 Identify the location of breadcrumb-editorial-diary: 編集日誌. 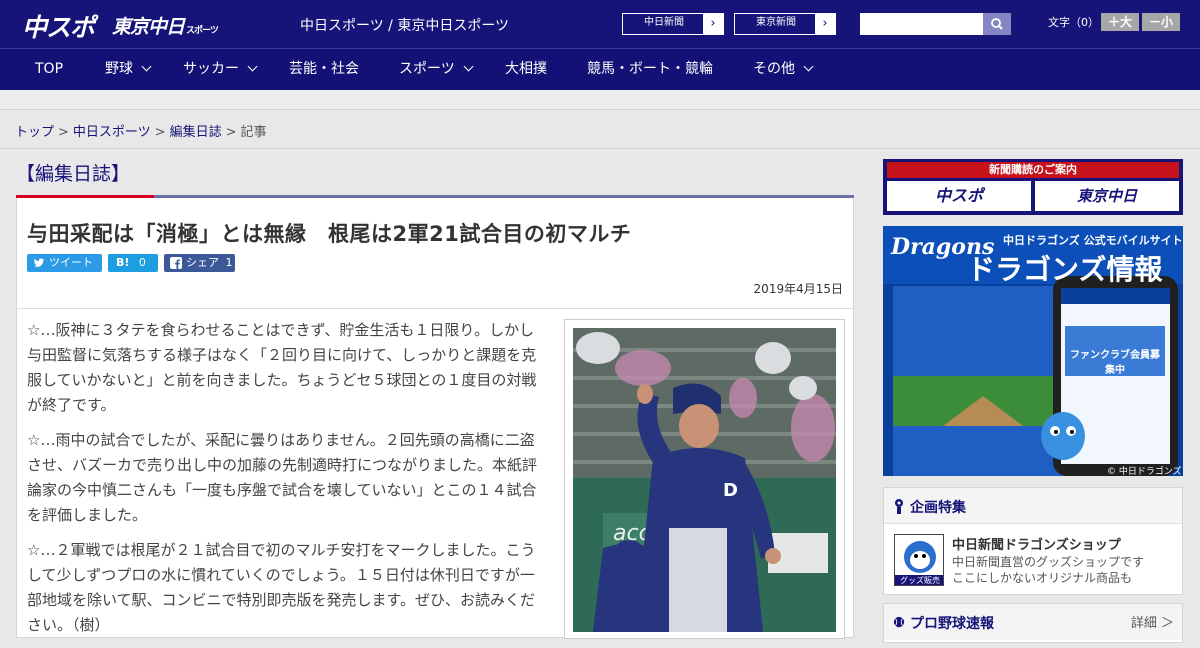
(196, 132).